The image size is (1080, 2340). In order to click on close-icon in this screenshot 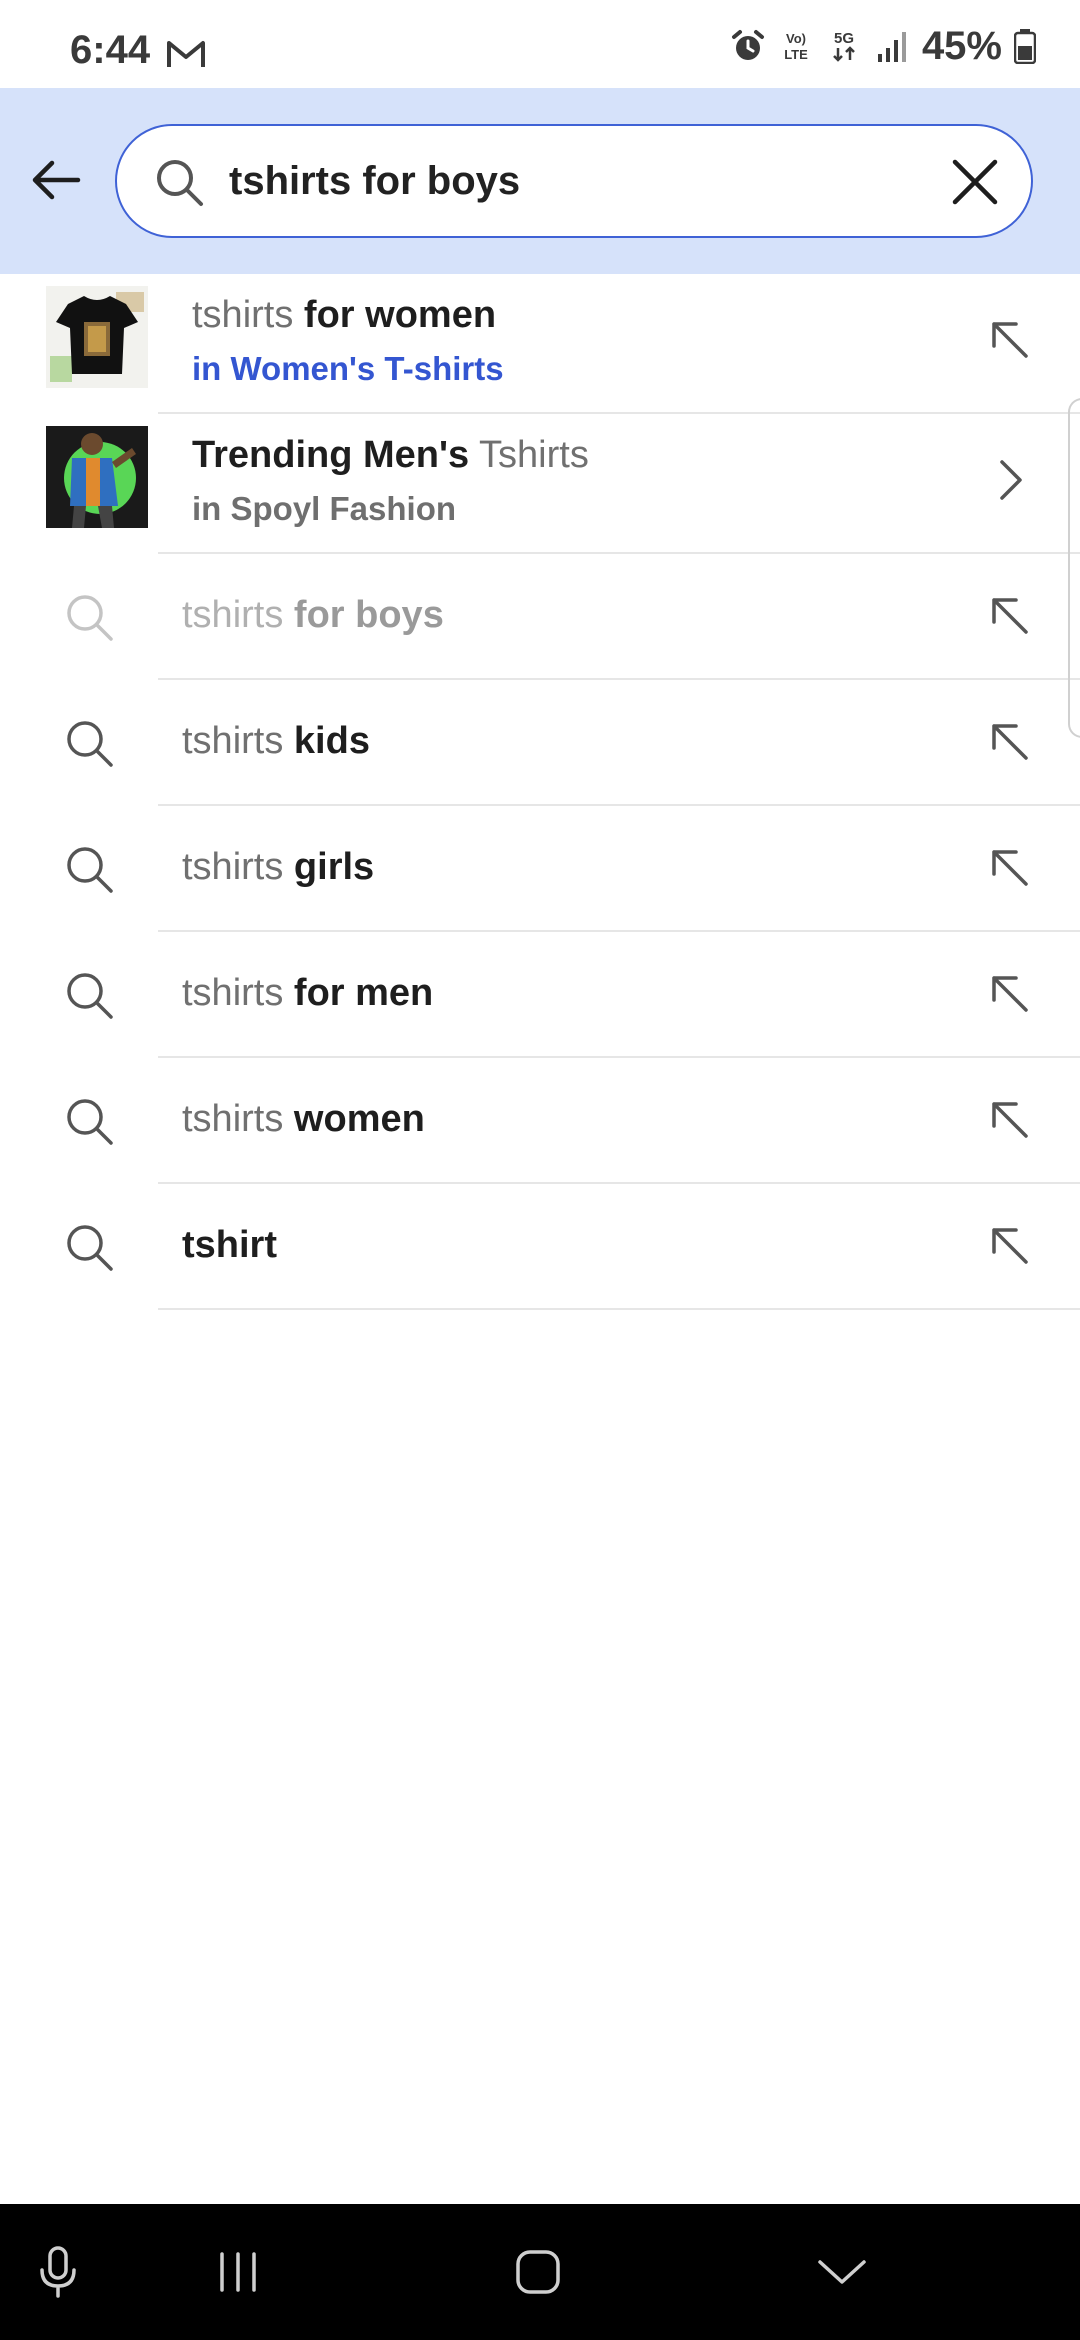, I will do `click(975, 182)`.